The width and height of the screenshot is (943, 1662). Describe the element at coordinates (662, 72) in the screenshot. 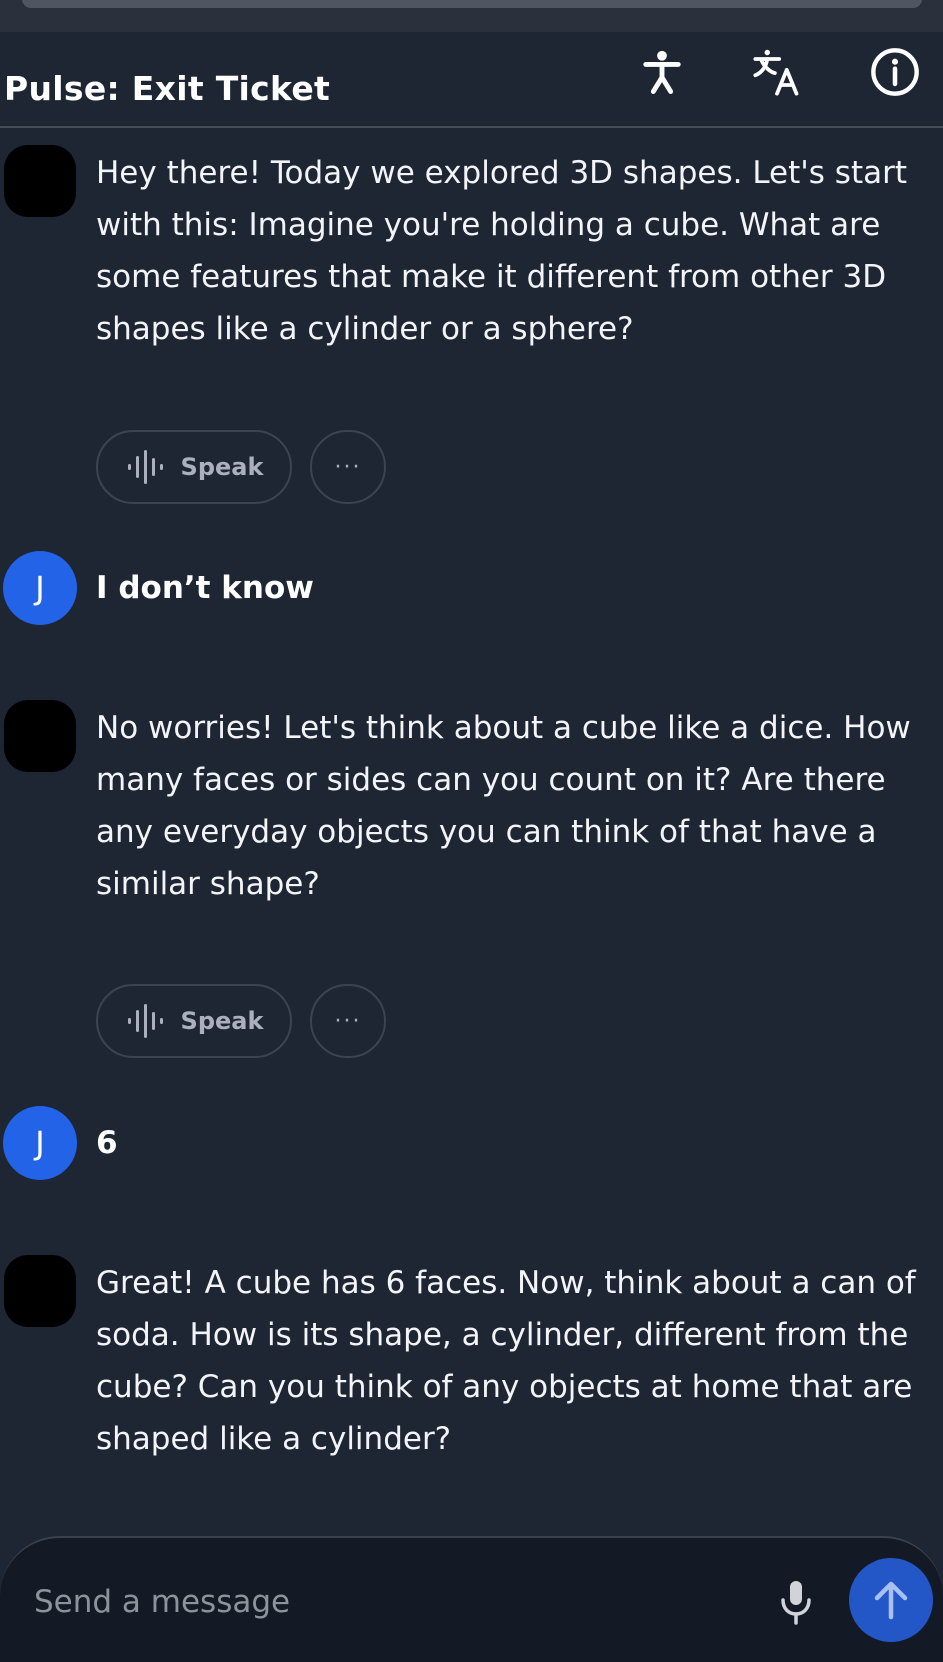

I see `accessibility-icon` at that location.